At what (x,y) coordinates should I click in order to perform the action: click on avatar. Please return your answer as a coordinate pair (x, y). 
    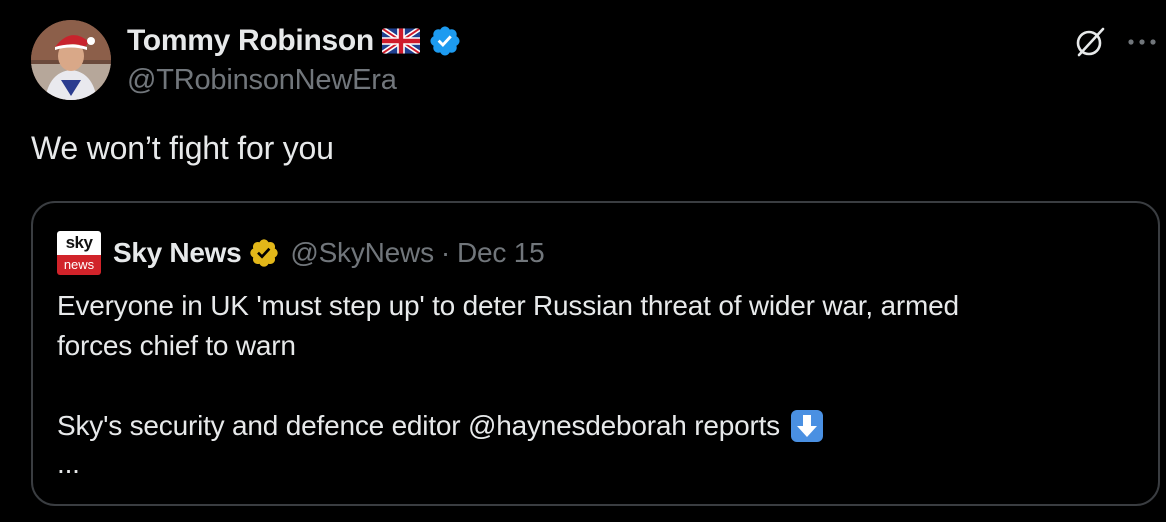
    Looking at the image, I should click on (71, 60).